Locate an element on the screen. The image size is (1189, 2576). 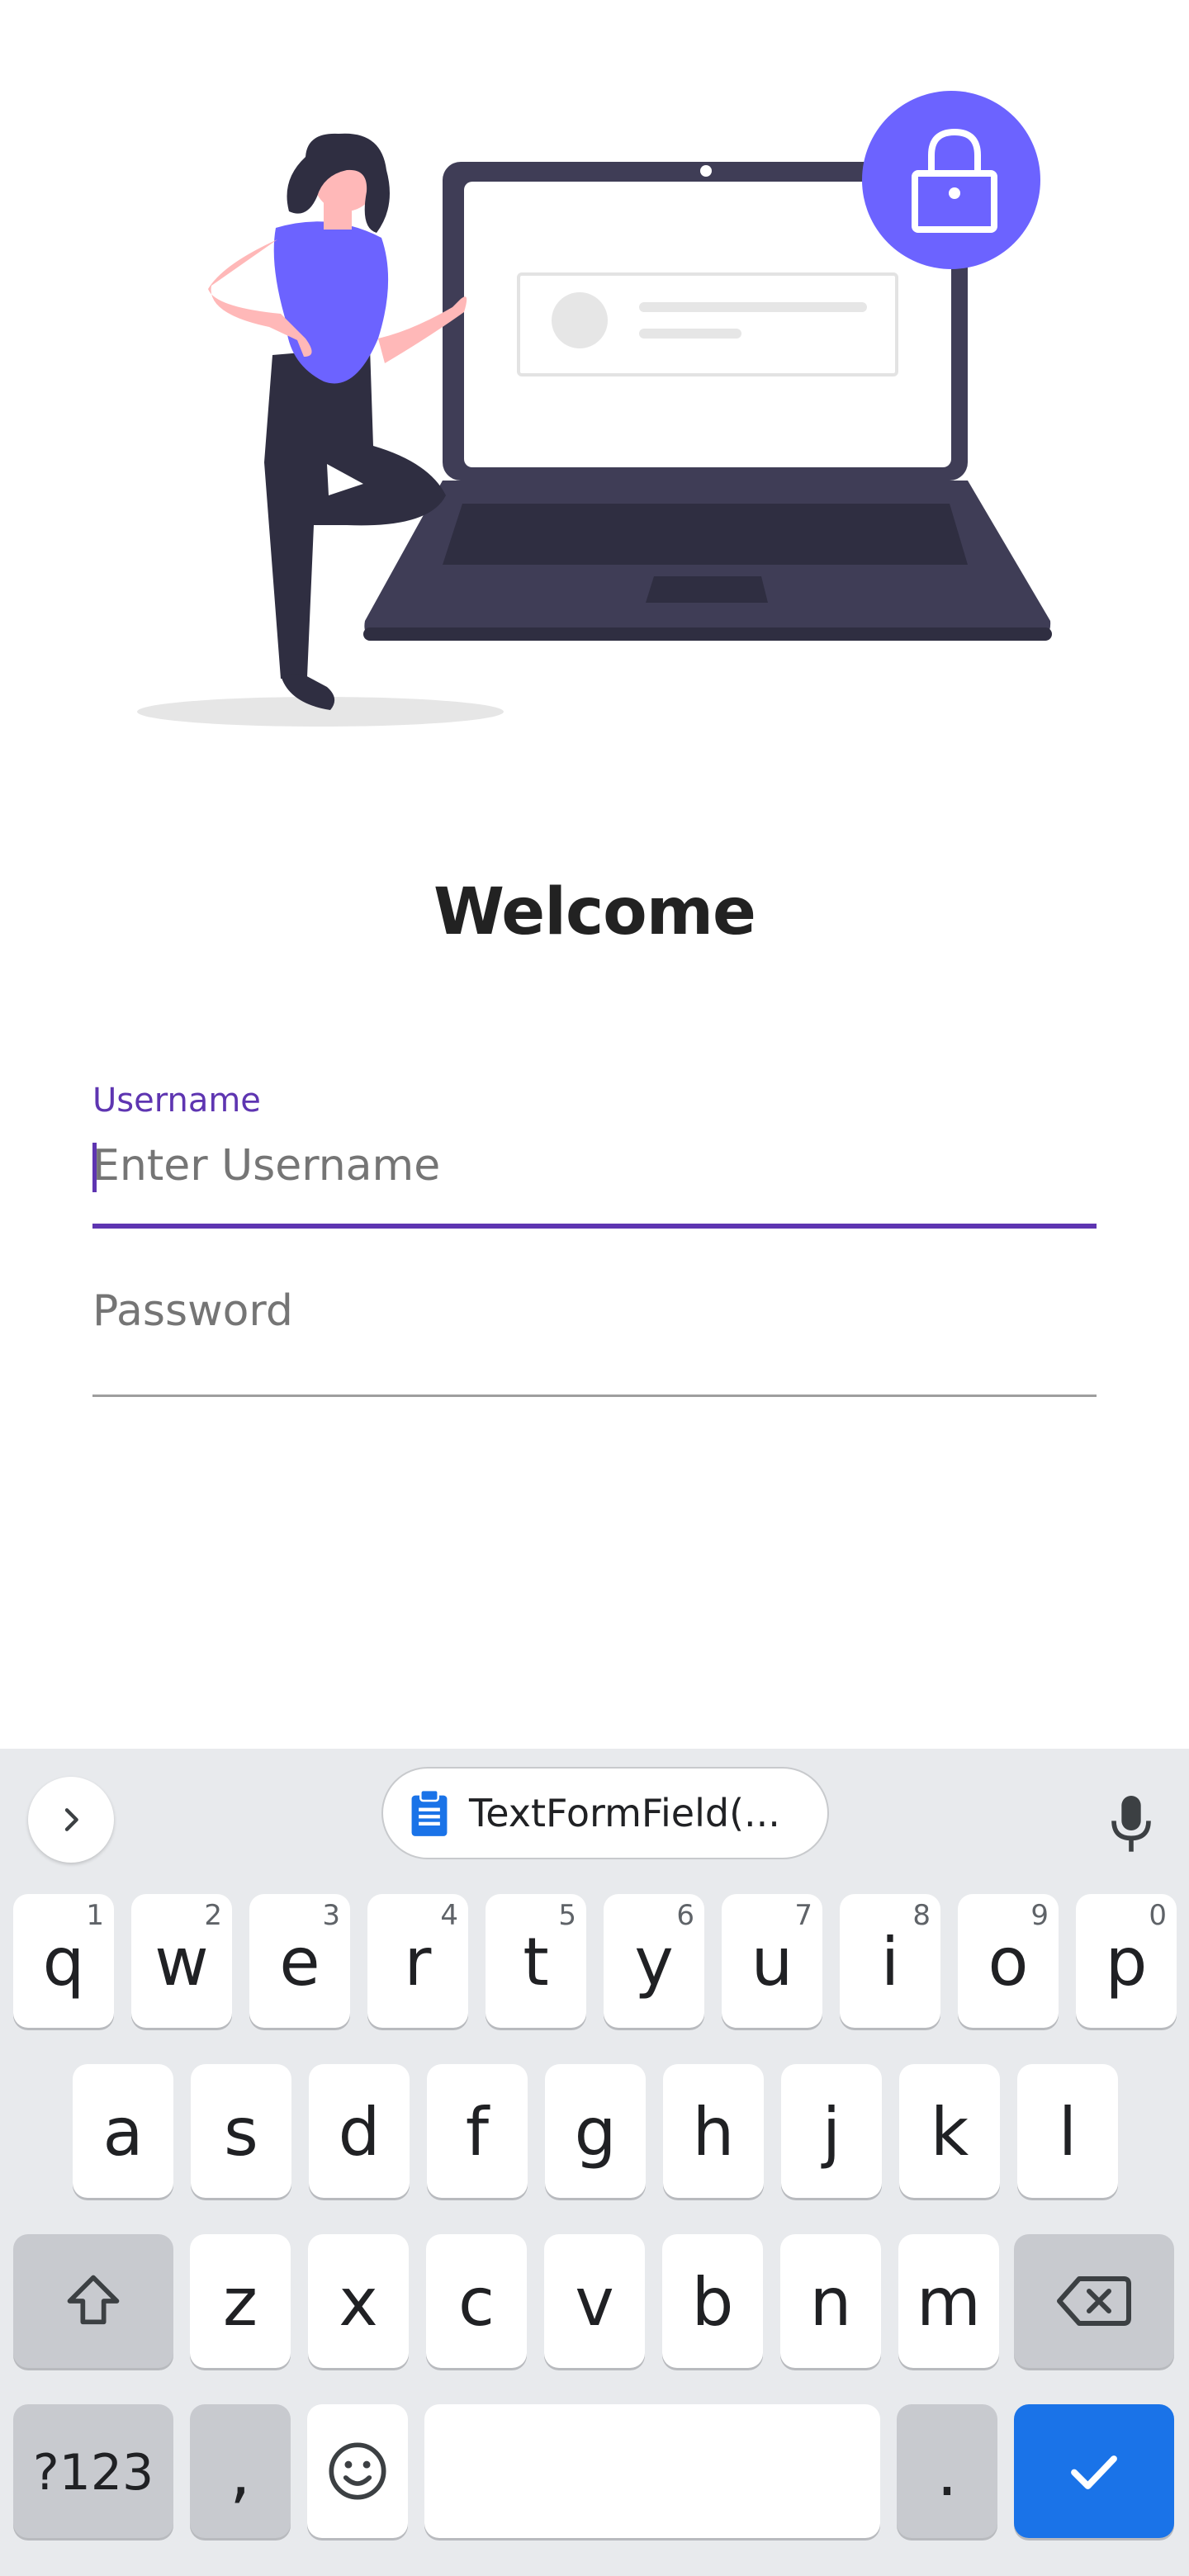
key-a: a is located at coordinates (123, 2131).